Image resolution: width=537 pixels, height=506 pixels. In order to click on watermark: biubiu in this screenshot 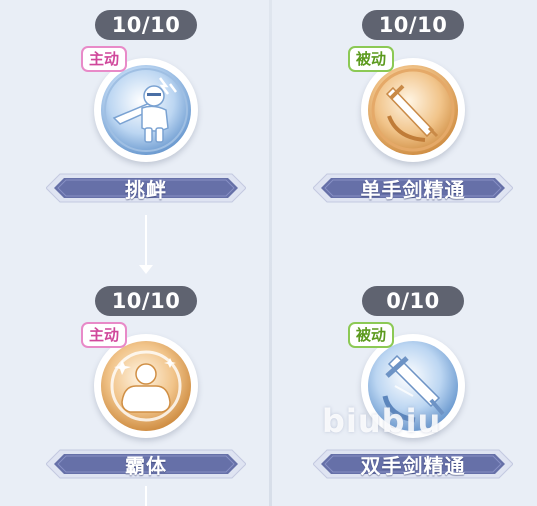, I will do `click(382, 421)`.